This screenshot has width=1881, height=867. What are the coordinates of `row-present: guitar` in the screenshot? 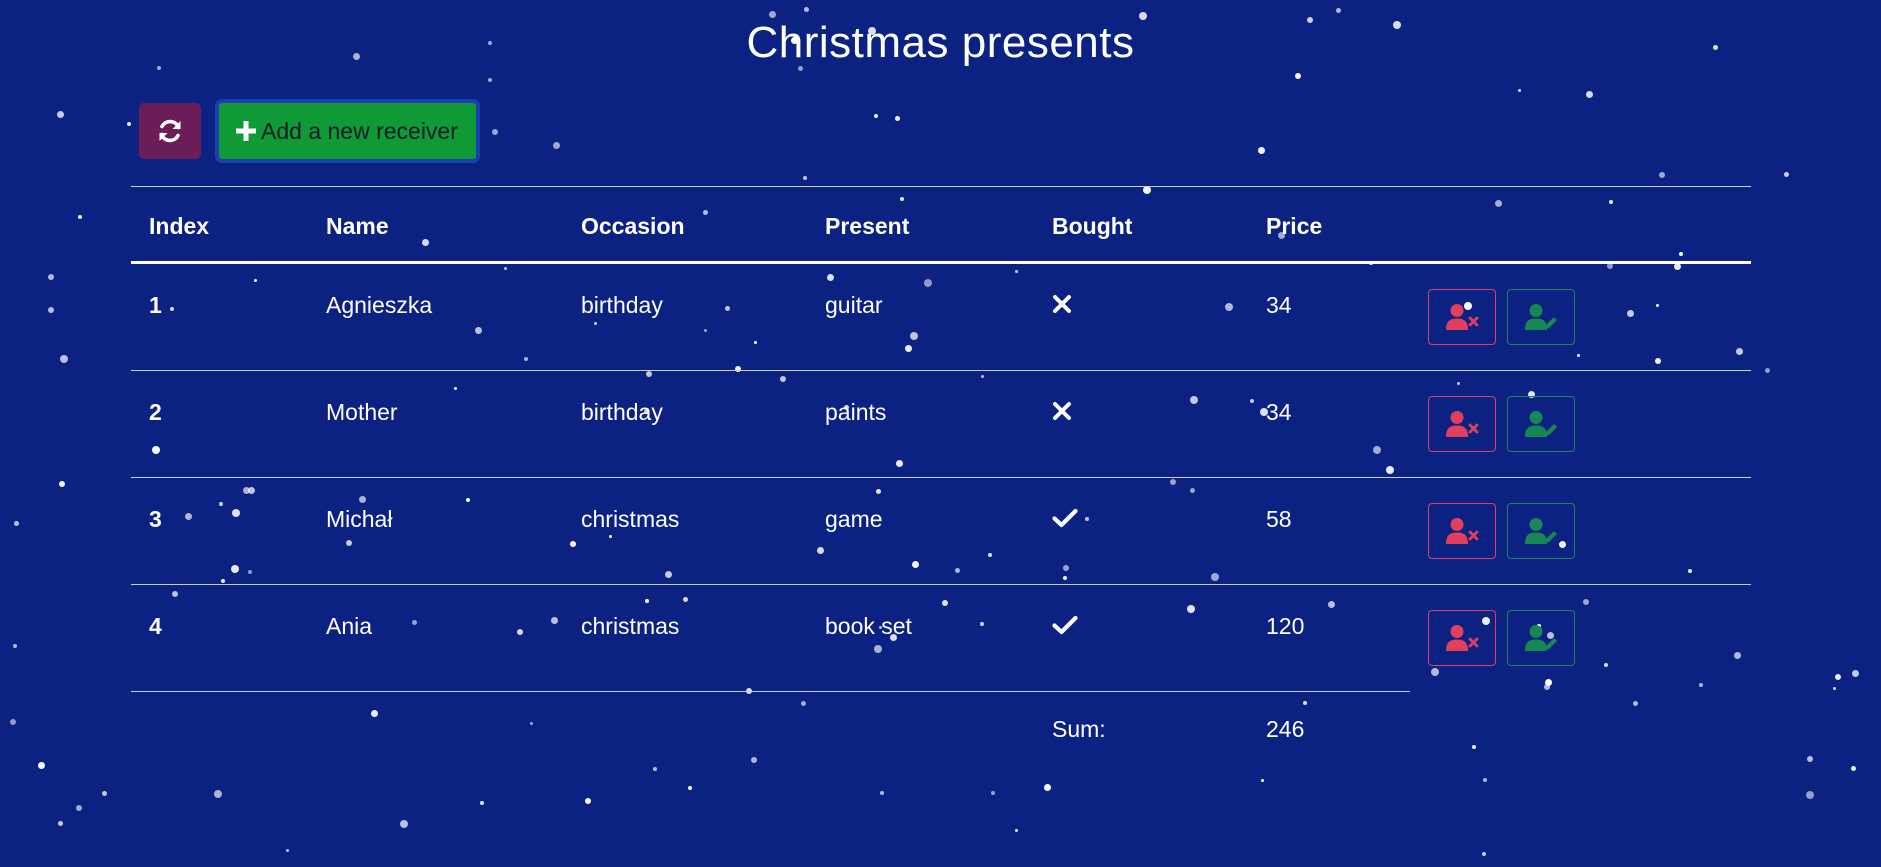 It's located at (854, 305).